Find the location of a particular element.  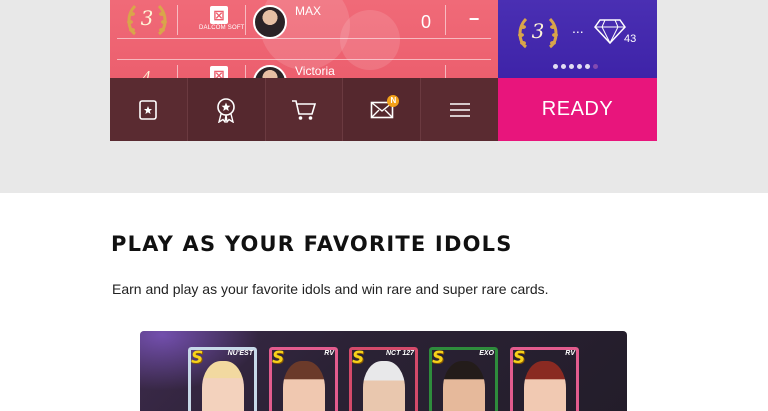

page-indicator is located at coordinates (578, 67).